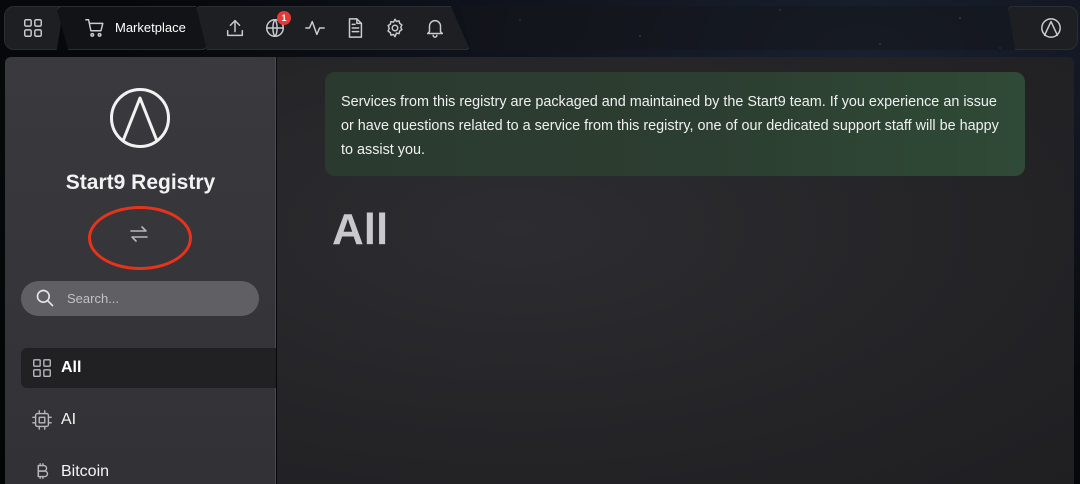 The width and height of the screenshot is (1080, 484). What do you see at coordinates (140, 118) in the screenshot?
I see `registry-logo-icon` at bounding box center [140, 118].